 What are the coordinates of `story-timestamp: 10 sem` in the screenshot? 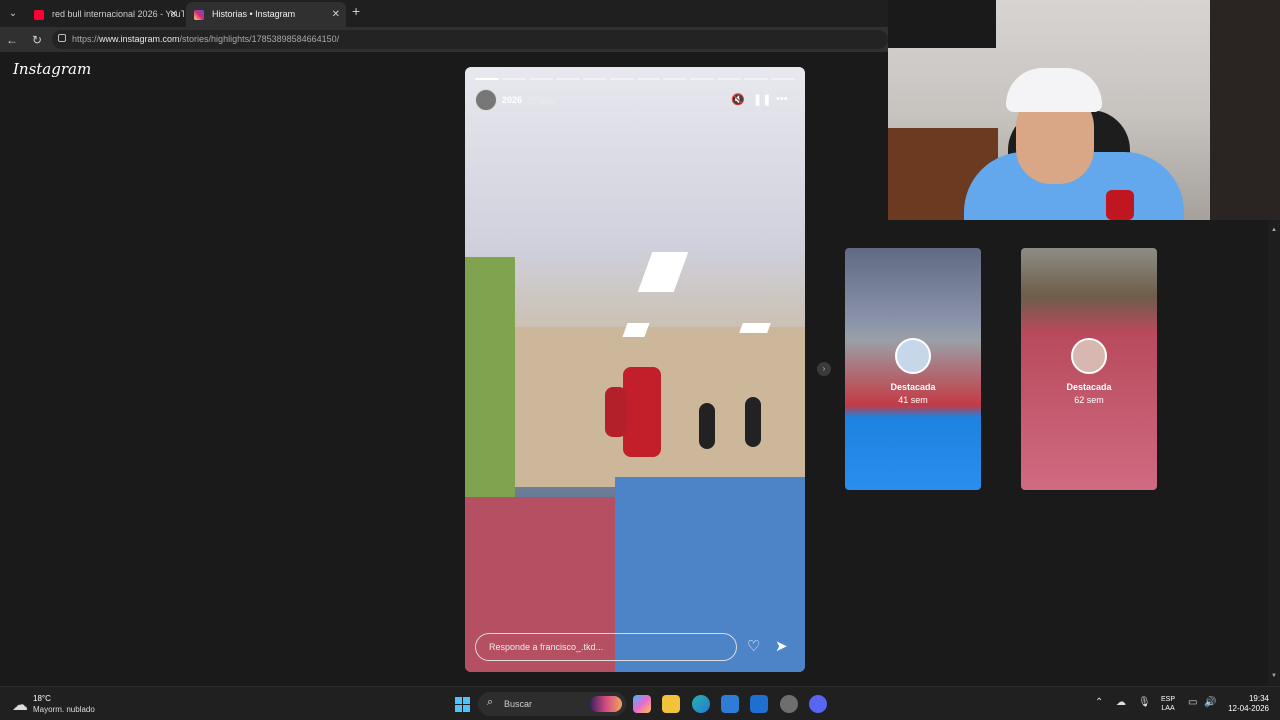 It's located at (542, 101).